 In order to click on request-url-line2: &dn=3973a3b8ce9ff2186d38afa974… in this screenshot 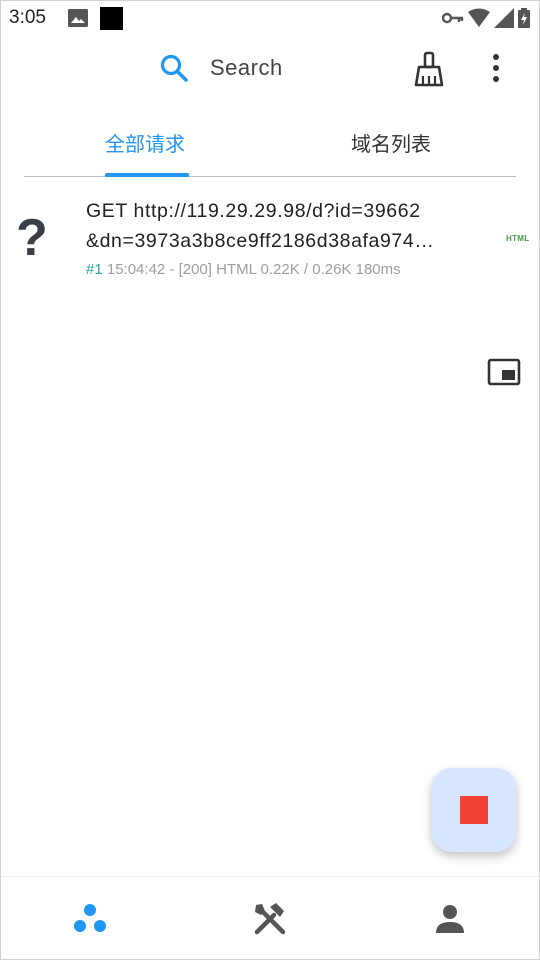, I will do `click(260, 241)`.